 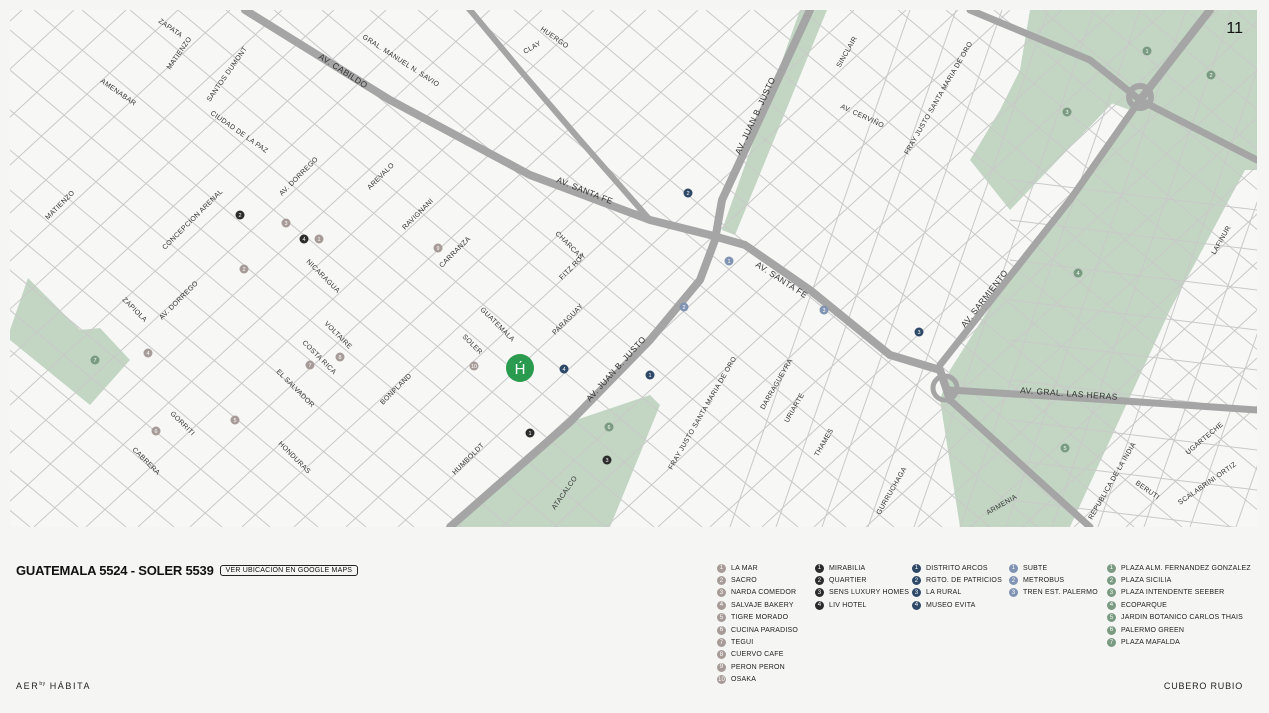 What do you see at coordinates (474, 366) in the screenshot?
I see `poi-gastronomy-10: 10` at bounding box center [474, 366].